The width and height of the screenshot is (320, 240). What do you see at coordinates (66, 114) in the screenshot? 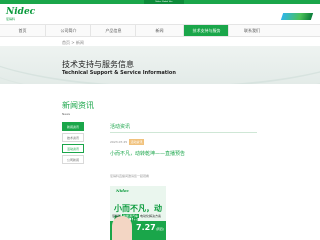
I see `sidebar-subtitle: News` at bounding box center [66, 114].